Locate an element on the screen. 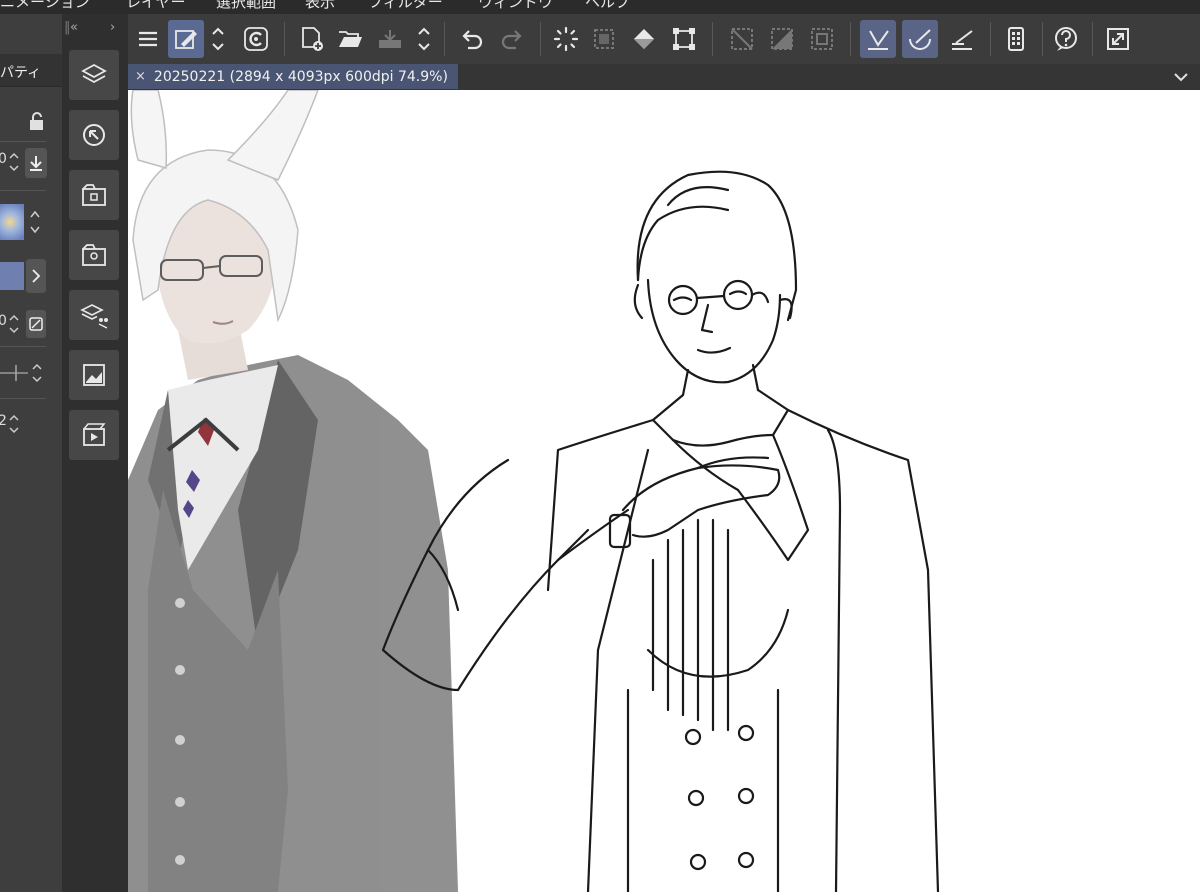  select-all-button is located at coordinates (604, 39).